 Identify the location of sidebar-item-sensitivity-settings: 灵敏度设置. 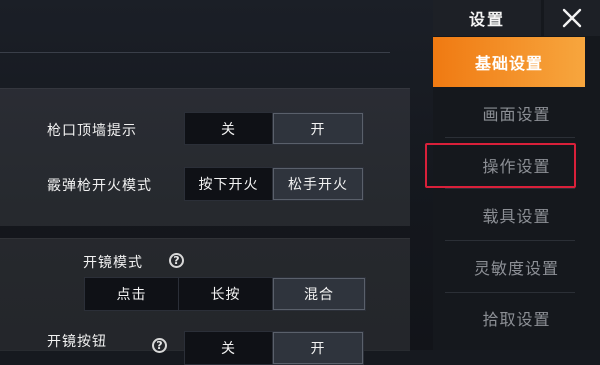
(516, 267).